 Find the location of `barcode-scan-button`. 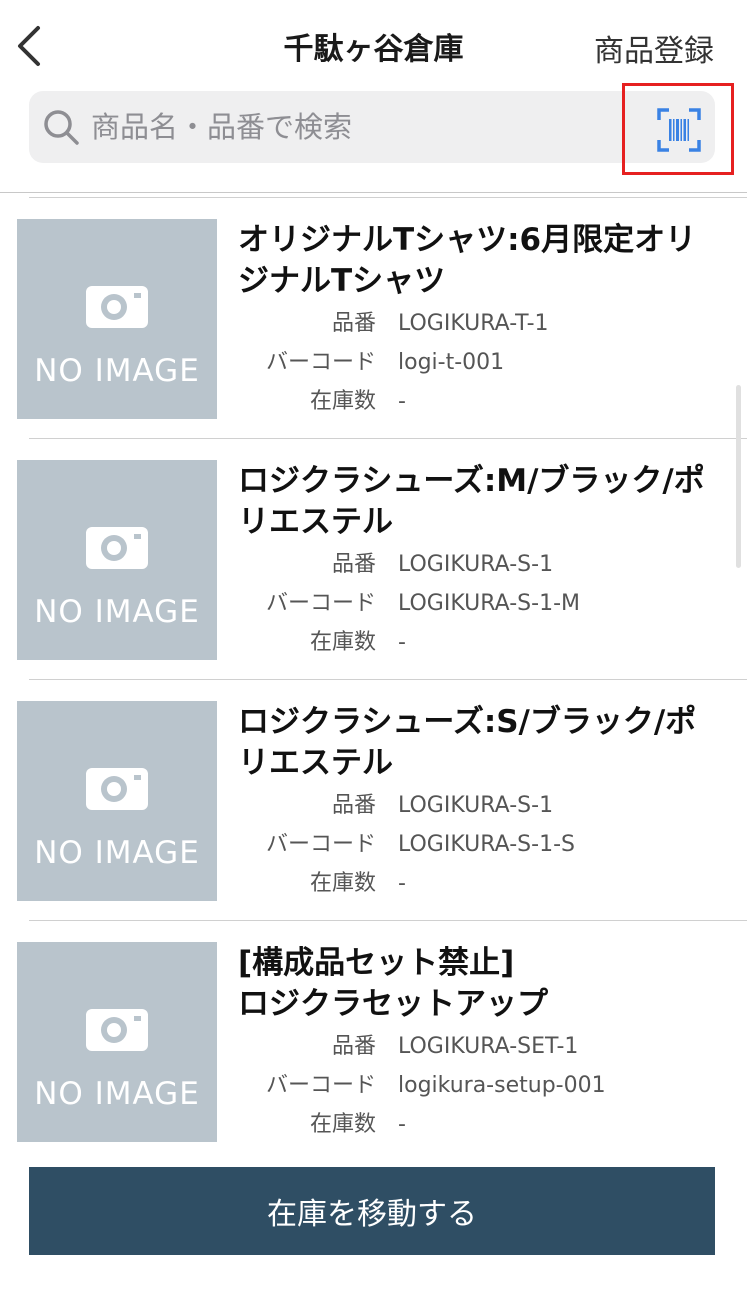

barcode-scan-button is located at coordinates (678, 129).